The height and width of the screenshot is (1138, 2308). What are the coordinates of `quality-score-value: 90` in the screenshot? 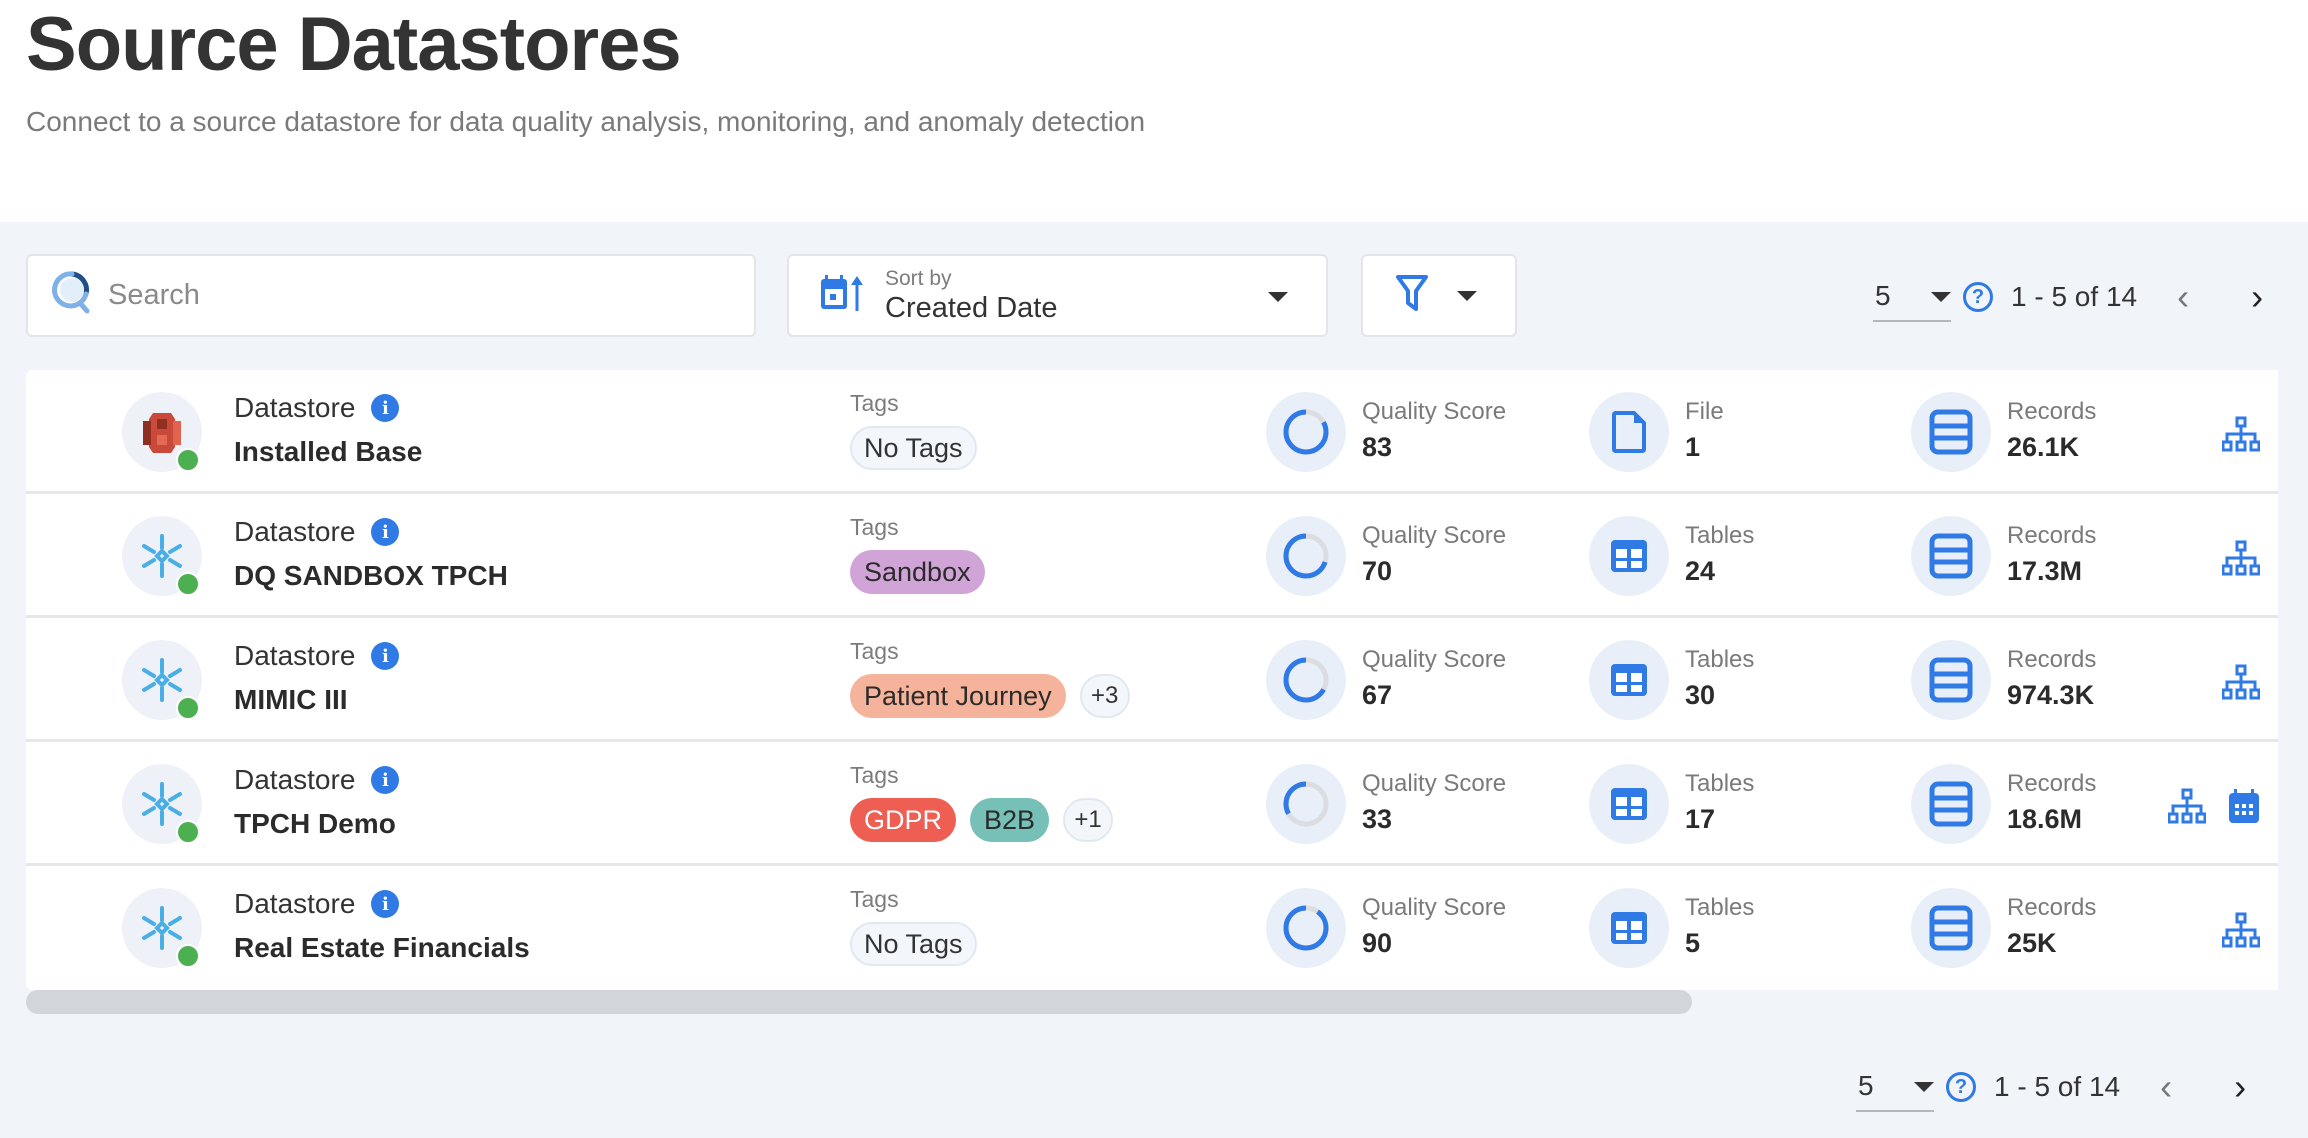 It's located at (1377, 943).